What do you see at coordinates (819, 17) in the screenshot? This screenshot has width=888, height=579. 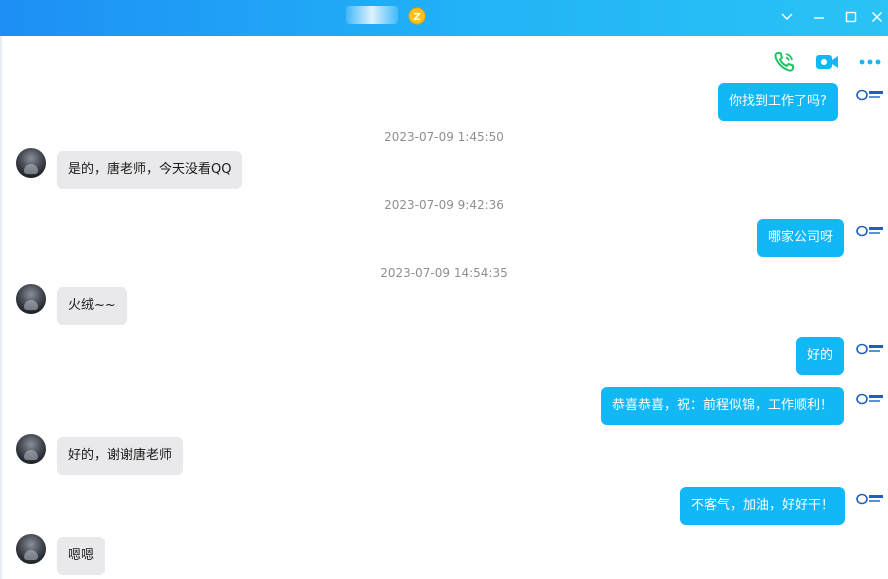 I see `minimize-icon` at bounding box center [819, 17].